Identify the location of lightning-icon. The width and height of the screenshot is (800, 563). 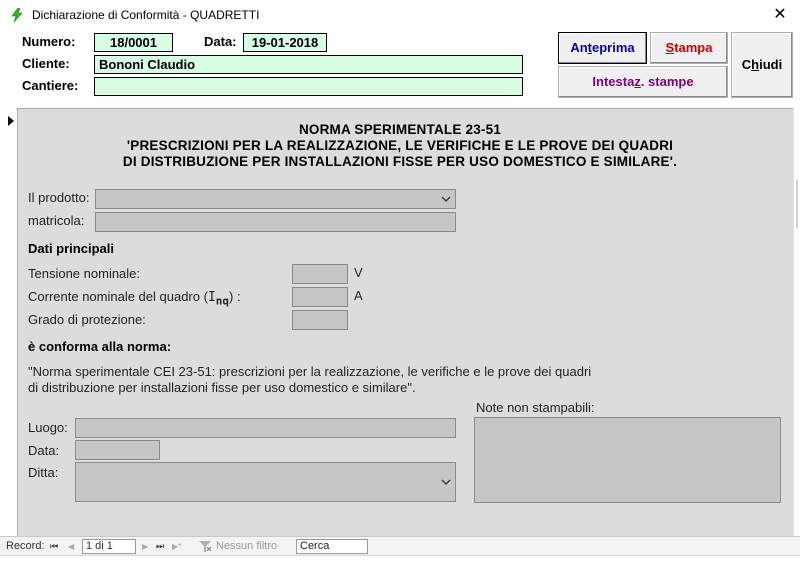
(17, 15).